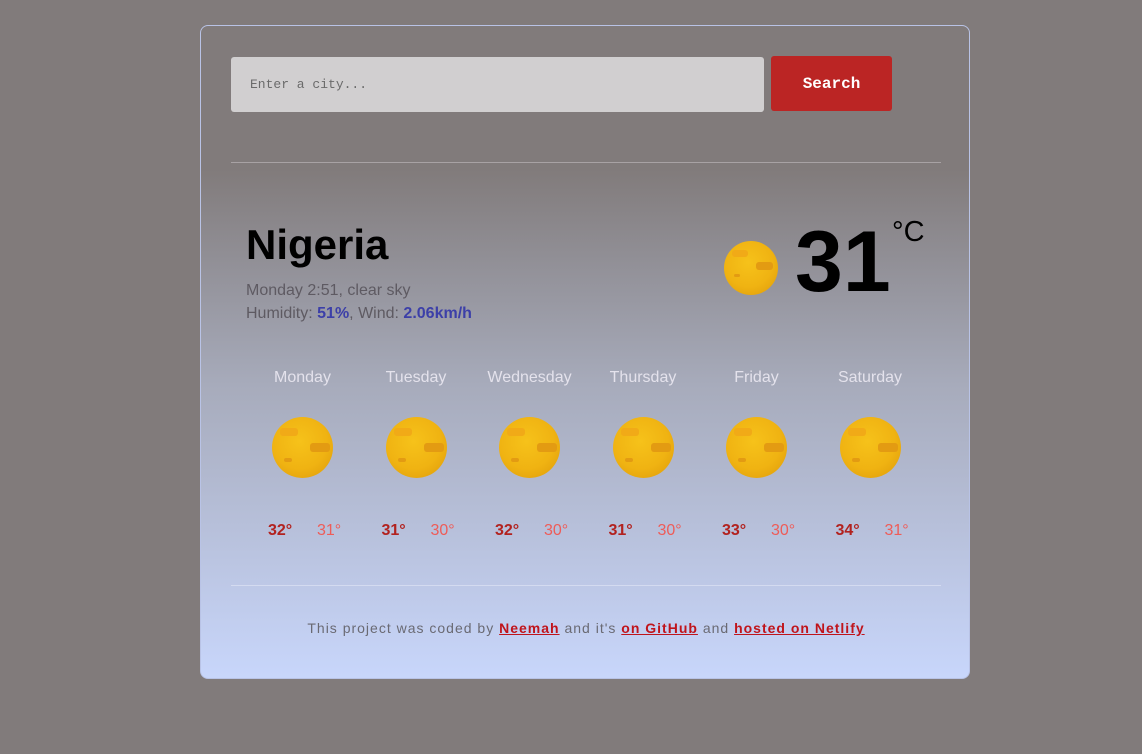 The image size is (1142, 754). What do you see at coordinates (659, 628) in the screenshot?
I see `github-link: on GitHub` at bounding box center [659, 628].